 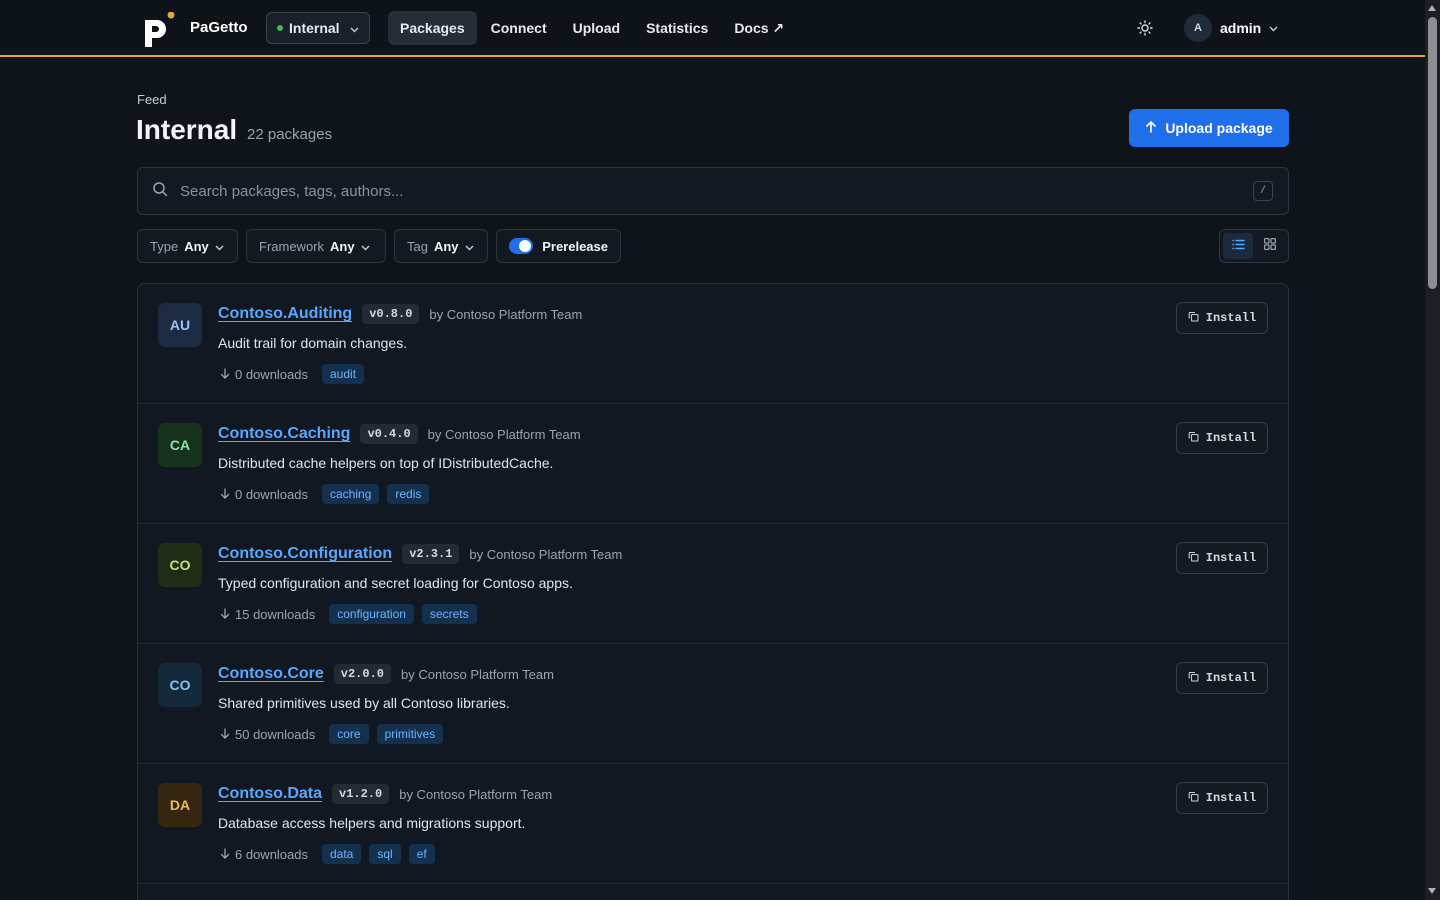 I want to click on package-name-link: Contoso.Auditing, so click(x=285, y=314).